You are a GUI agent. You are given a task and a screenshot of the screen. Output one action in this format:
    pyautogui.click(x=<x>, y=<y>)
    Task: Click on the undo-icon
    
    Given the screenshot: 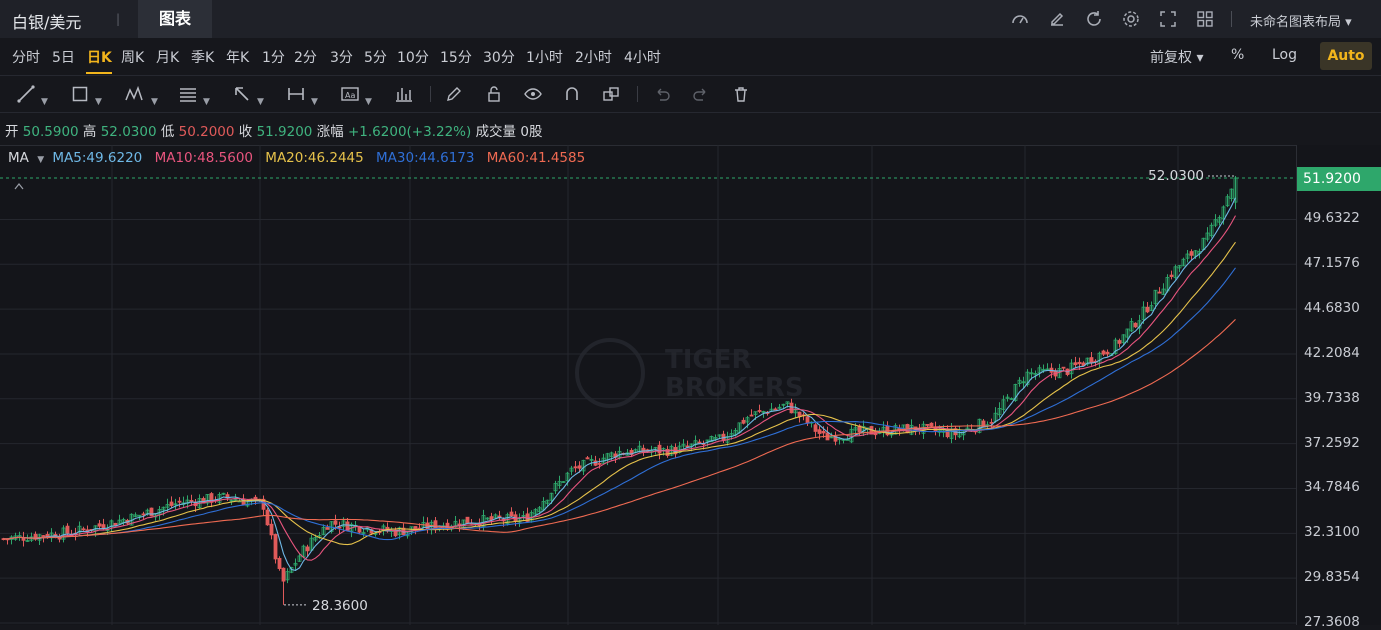 What is the action you would take?
    pyautogui.click(x=662, y=94)
    